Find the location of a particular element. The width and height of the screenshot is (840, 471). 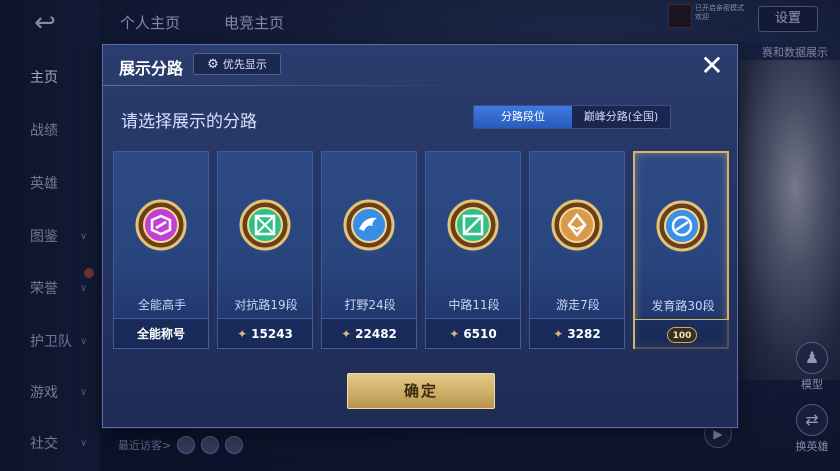

lane-rank-label: 发育路30段 is located at coordinates (683, 306).